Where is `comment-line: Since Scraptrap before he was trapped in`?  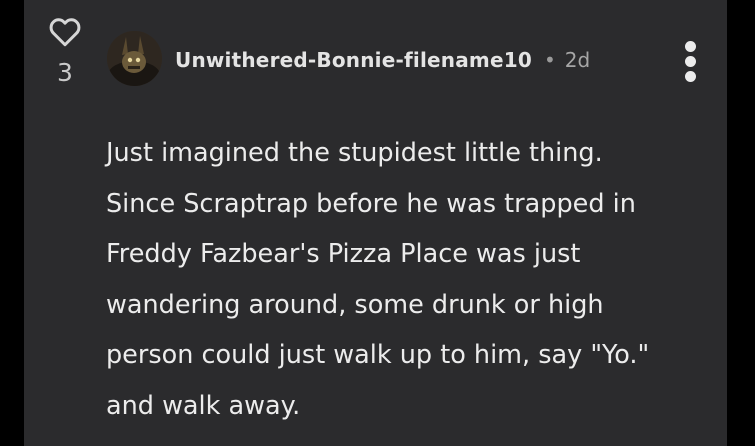 comment-line: Since Scraptrap before he was trapped in is located at coordinates (371, 203).